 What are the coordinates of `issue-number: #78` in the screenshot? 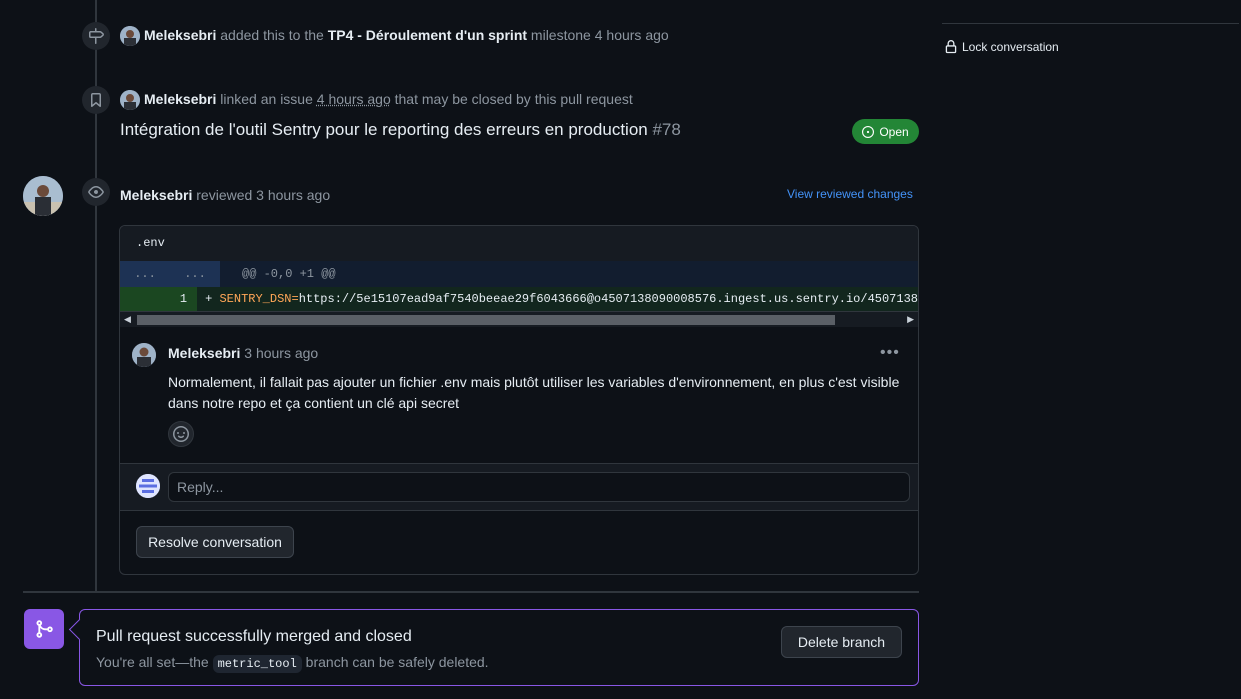 It's located at (666, 129).